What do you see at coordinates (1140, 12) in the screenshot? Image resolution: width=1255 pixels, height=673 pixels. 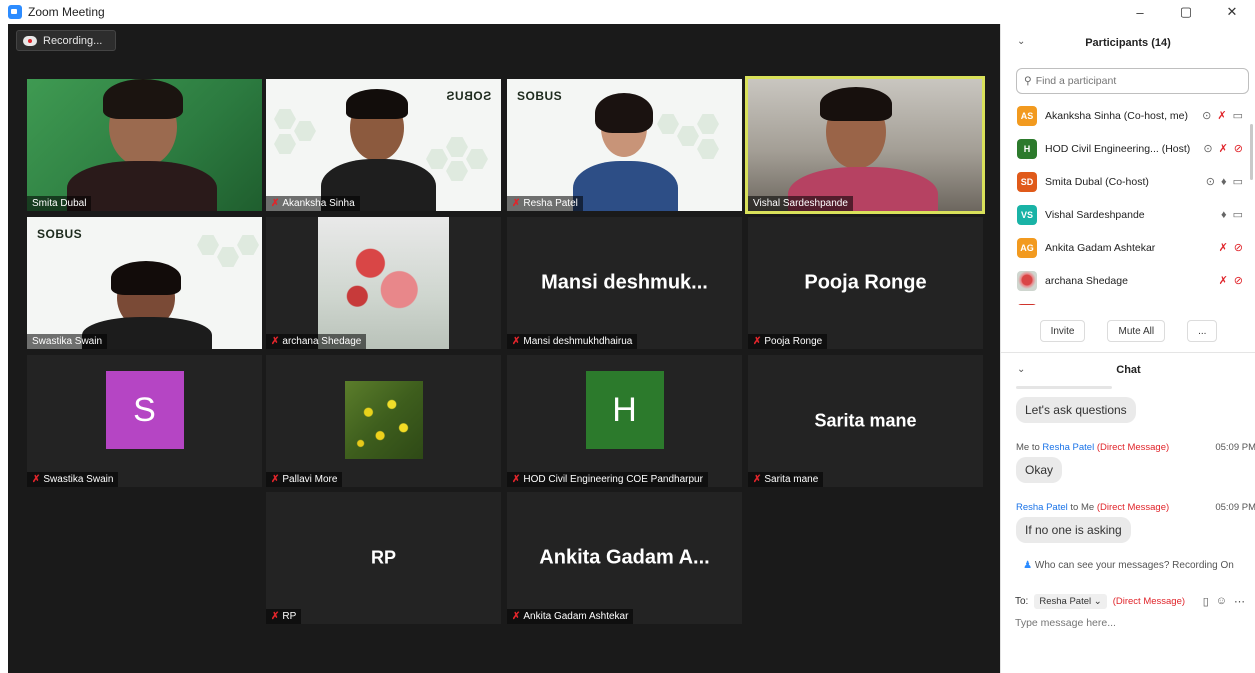 I see `minimize-button: –` at bounding box center [1140, 12].